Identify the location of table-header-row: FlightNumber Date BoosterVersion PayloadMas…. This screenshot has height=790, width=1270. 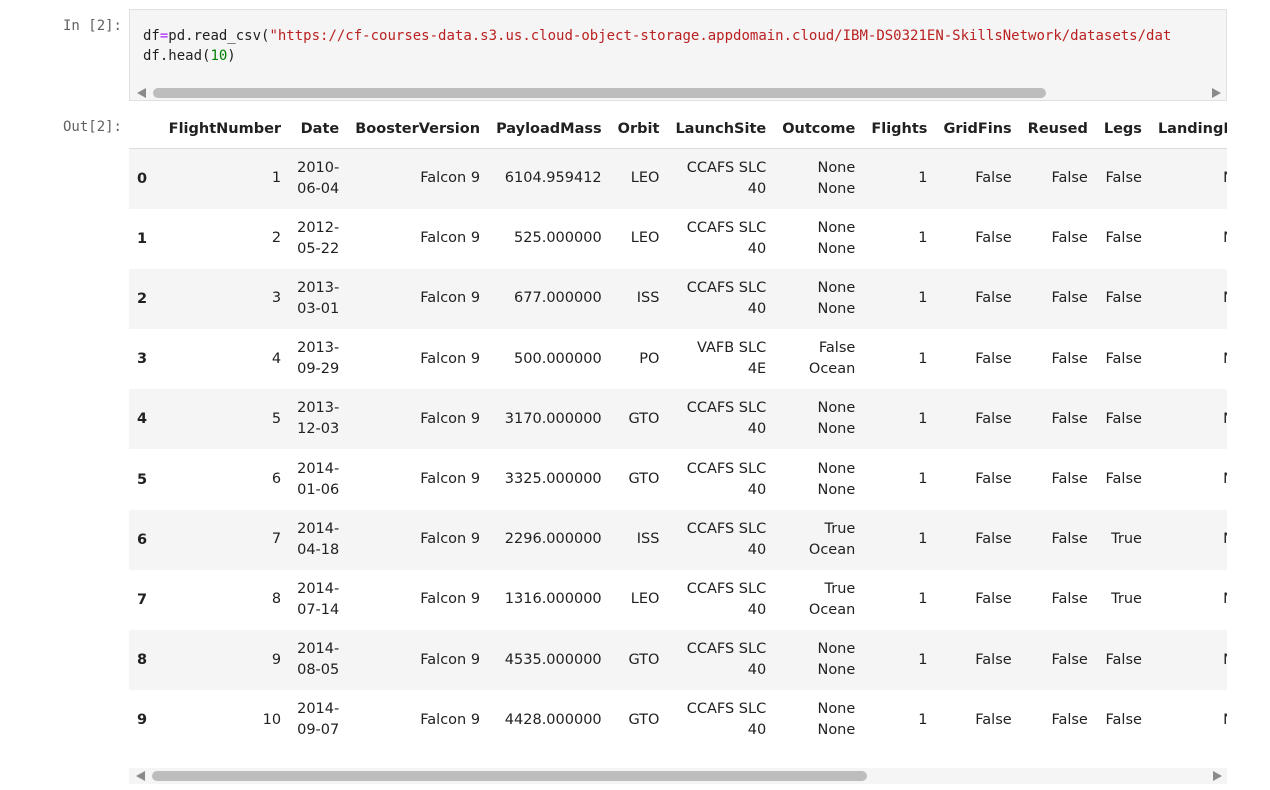
(678, 129).